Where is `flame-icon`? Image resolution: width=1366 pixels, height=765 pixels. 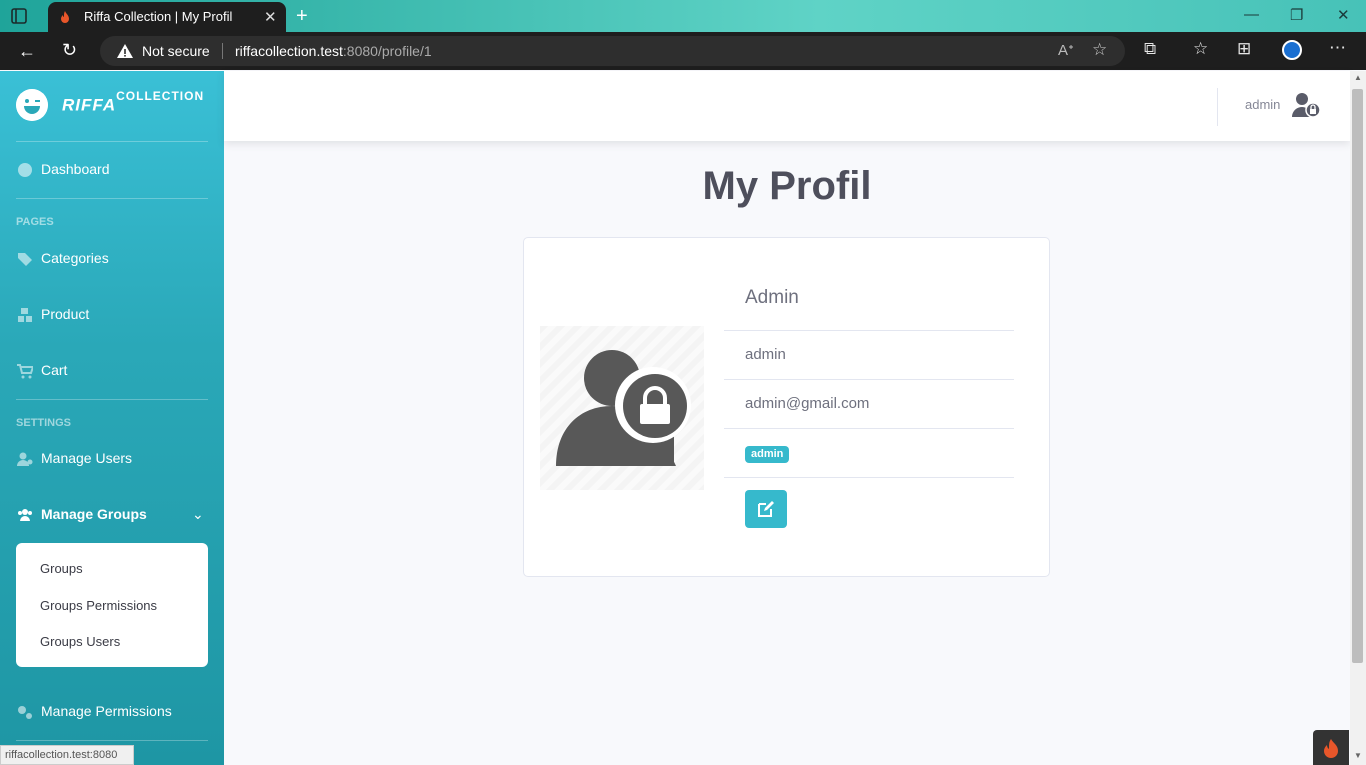
flame-icon is located at coordinates (1331, 748).